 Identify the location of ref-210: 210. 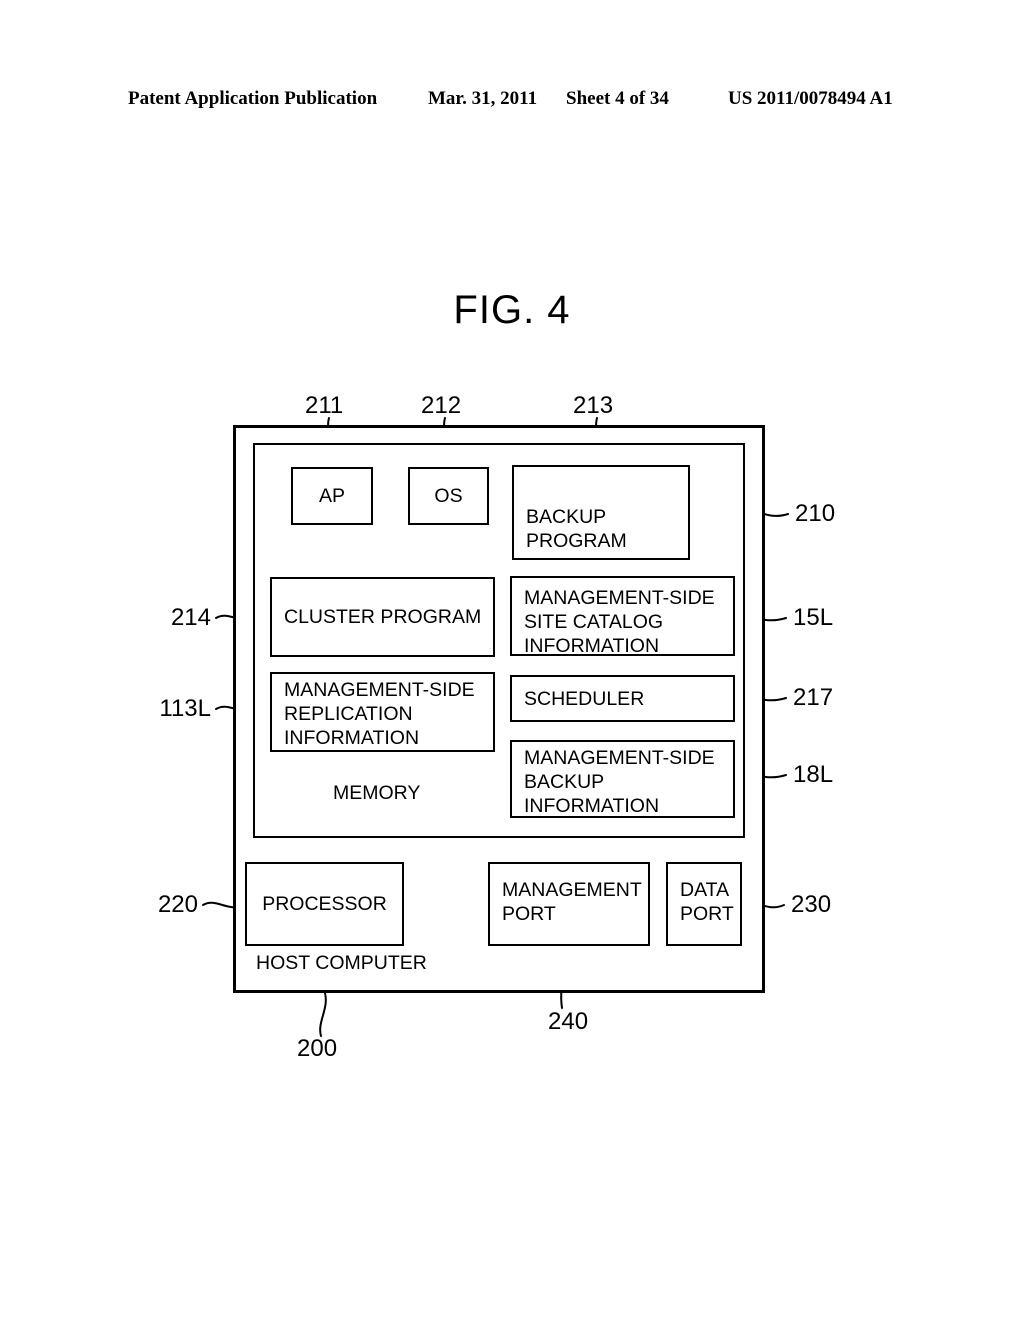
(815, 513).